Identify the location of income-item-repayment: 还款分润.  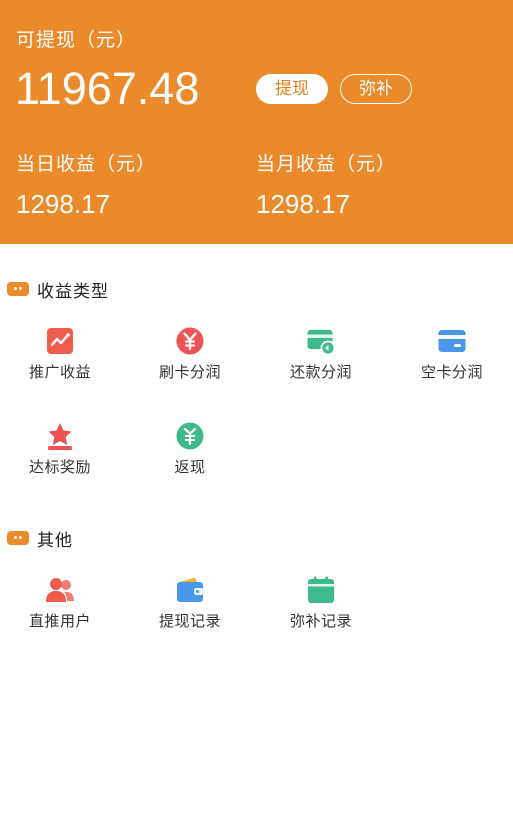
(321, 354).